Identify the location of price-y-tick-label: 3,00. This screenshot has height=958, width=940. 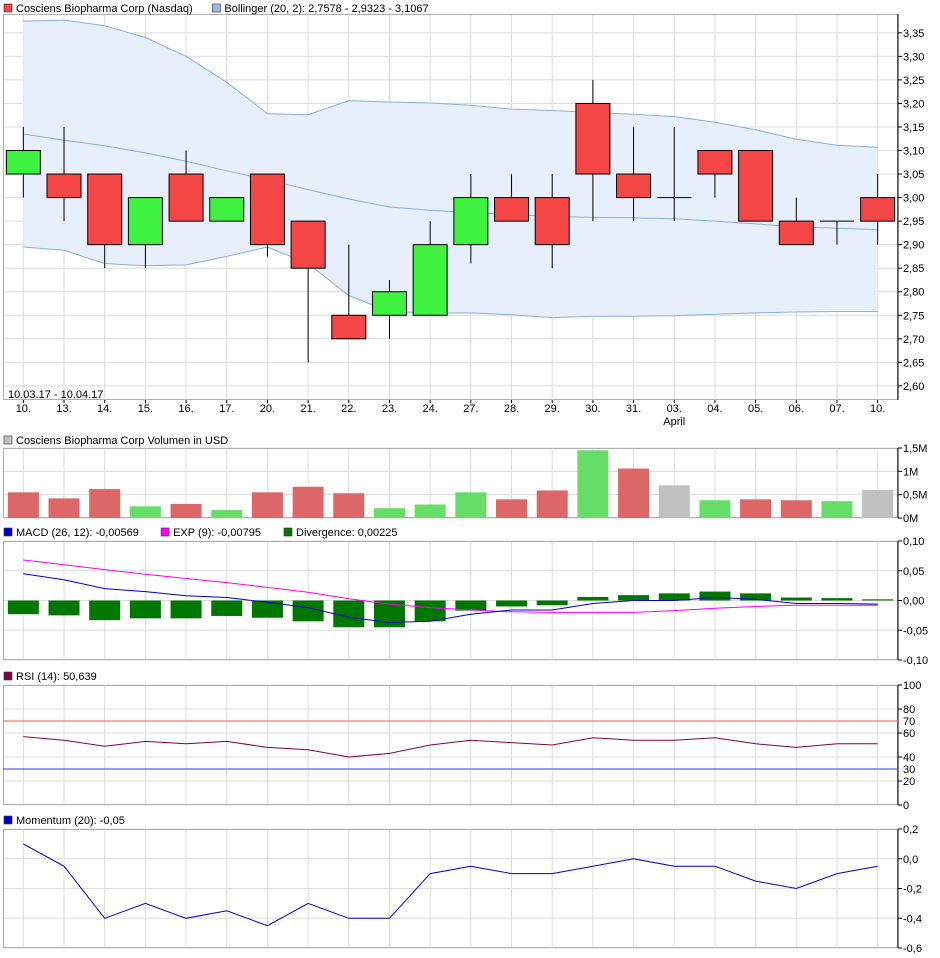
(913, 199).